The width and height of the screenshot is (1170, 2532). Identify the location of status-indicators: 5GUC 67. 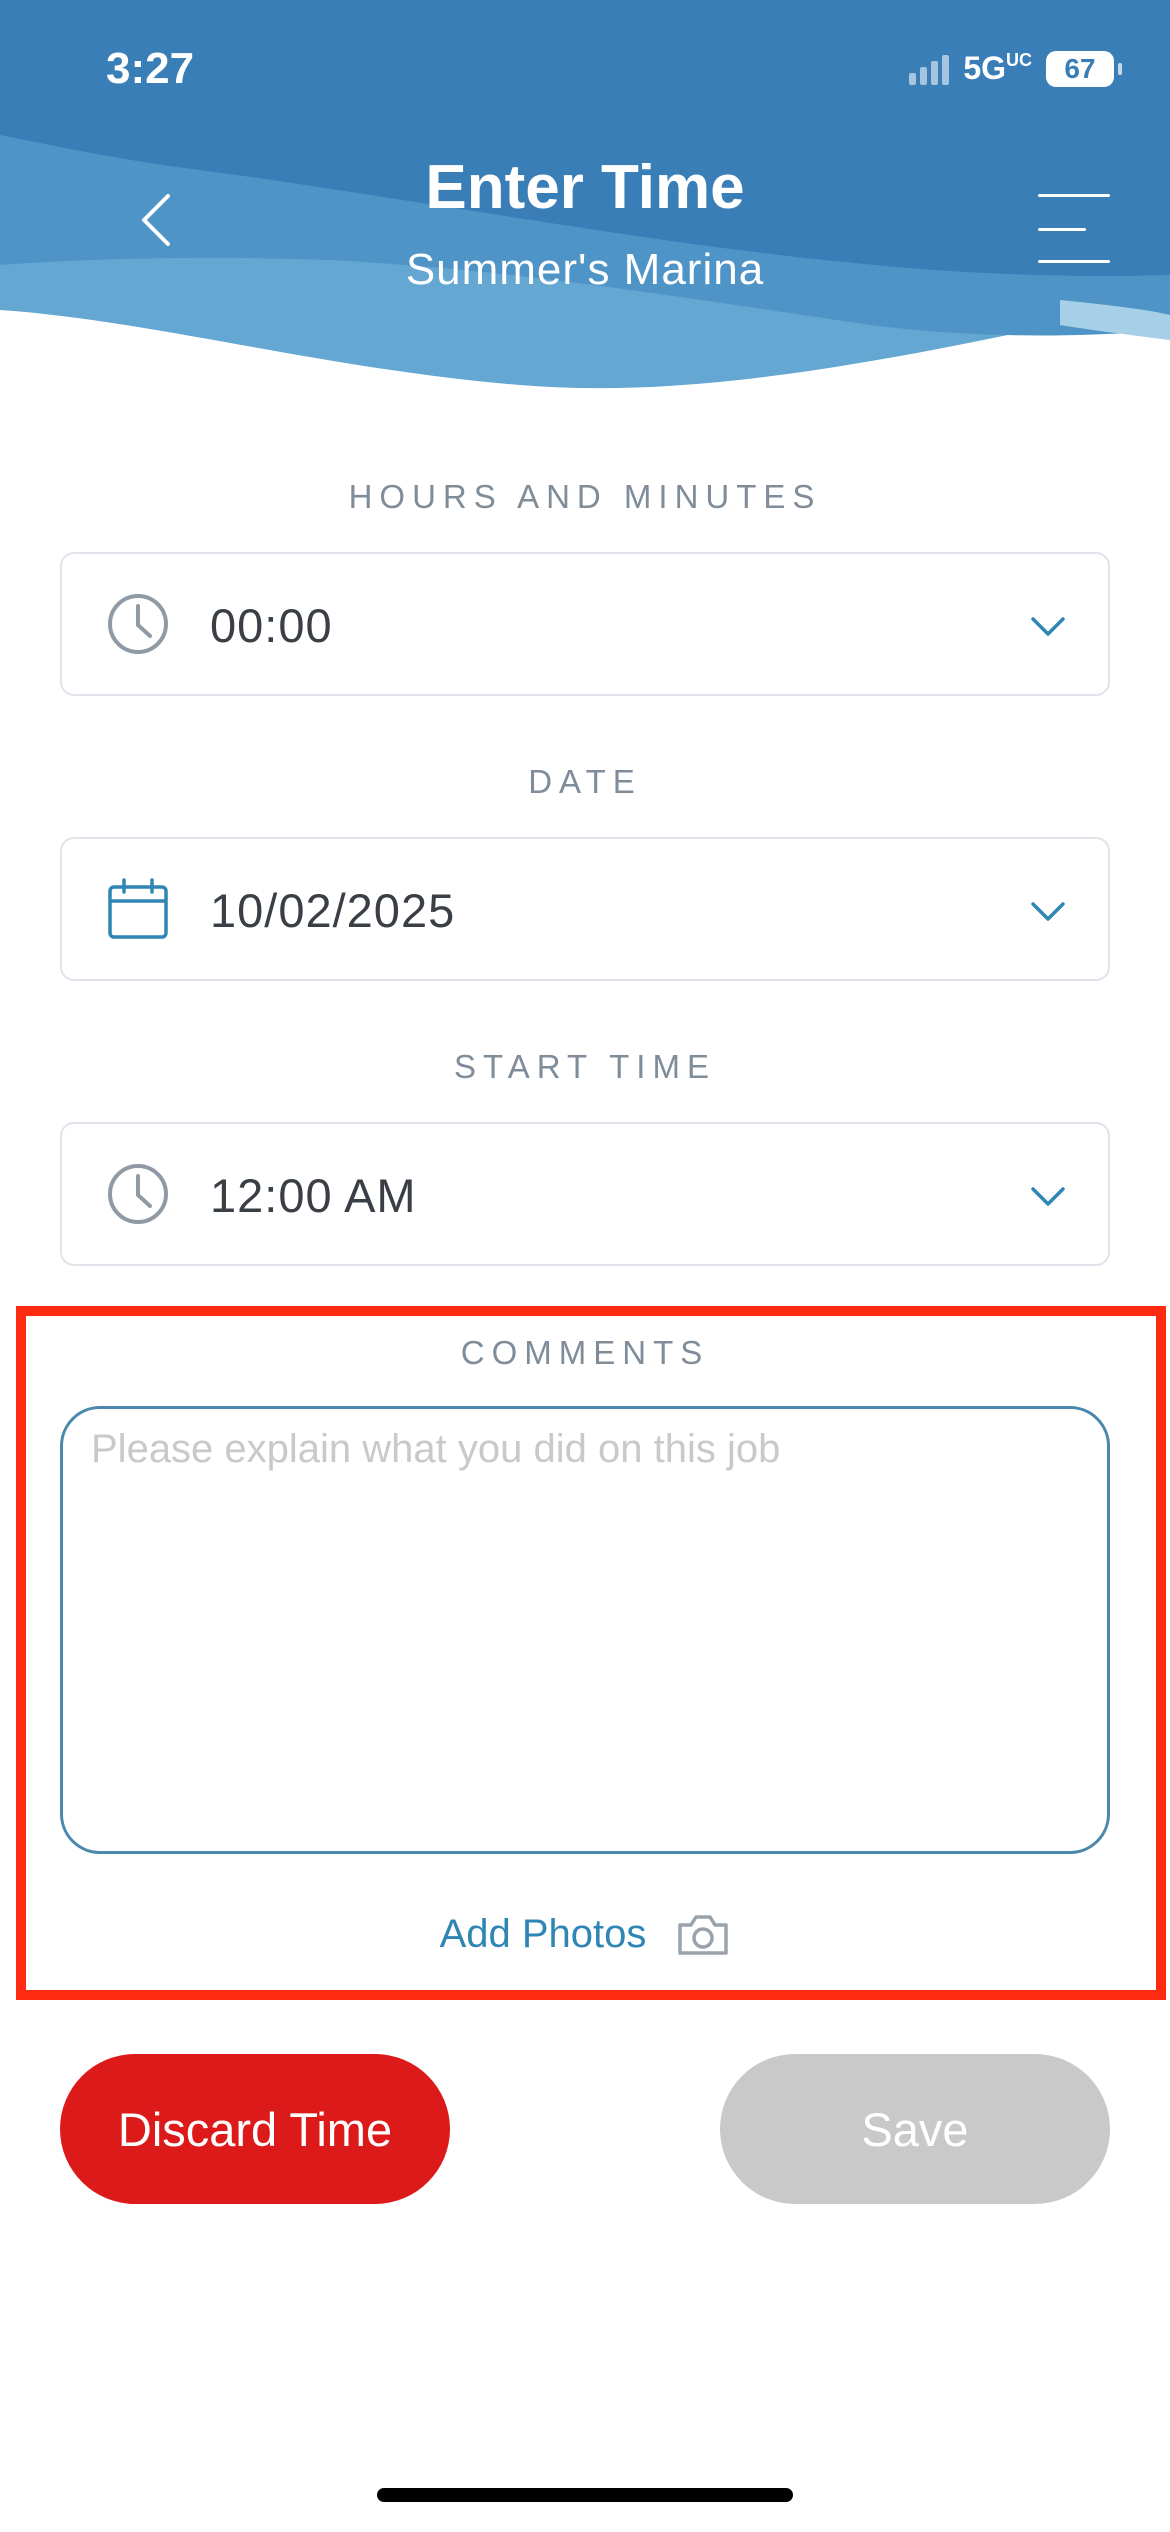
(1015, 68).